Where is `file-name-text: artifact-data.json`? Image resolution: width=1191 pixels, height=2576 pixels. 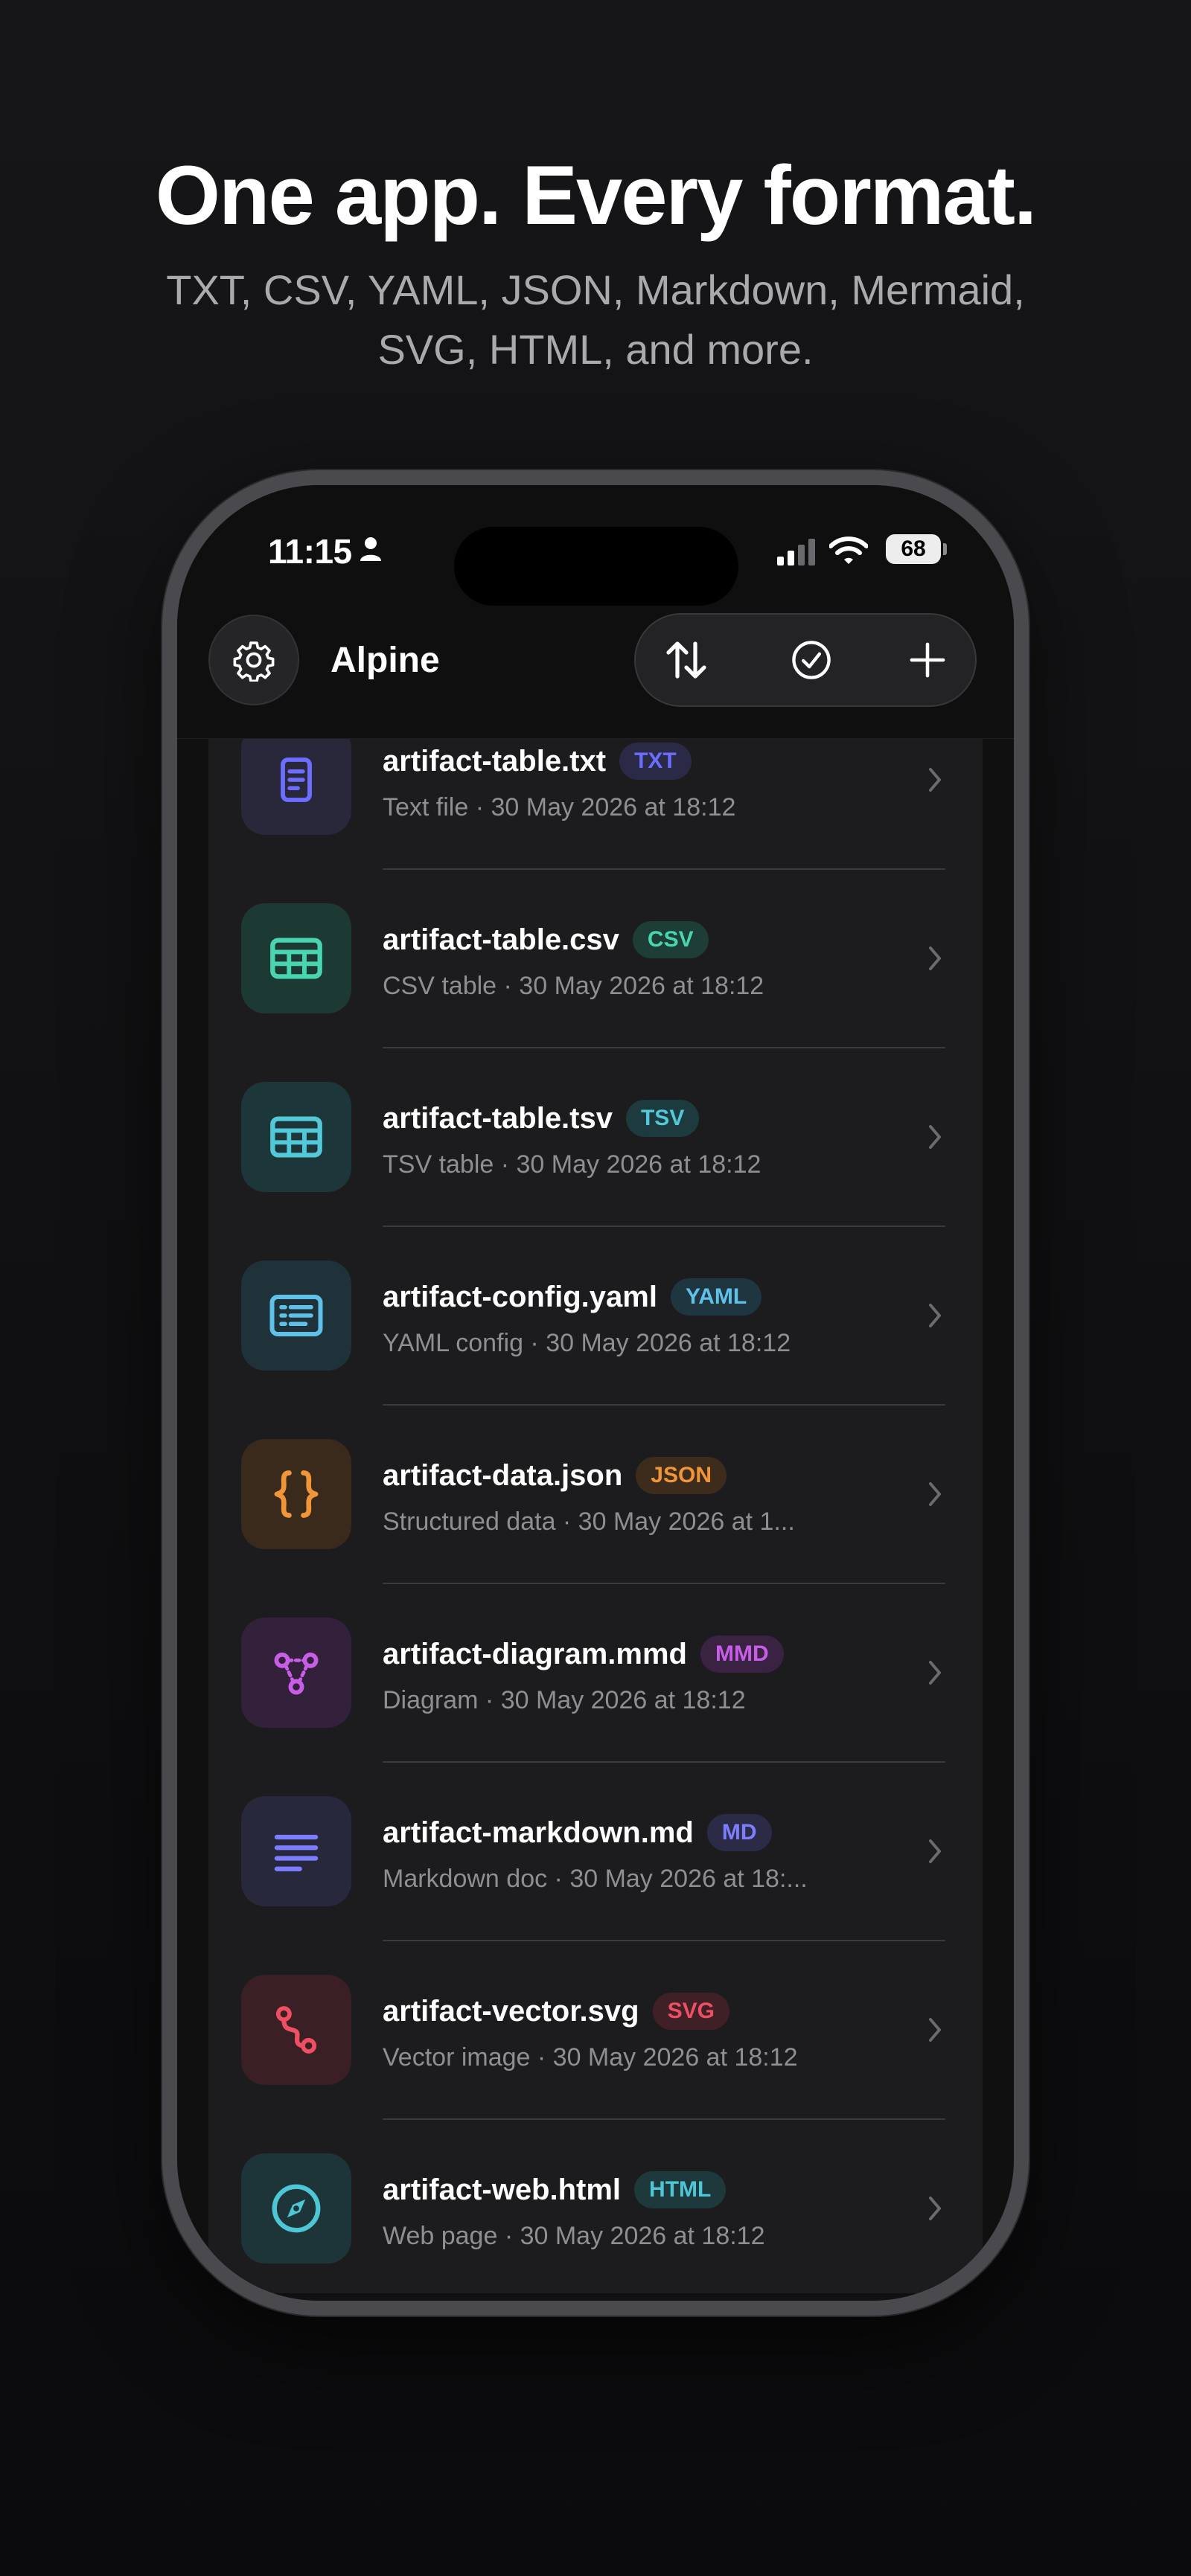 file-name-text: artifact-data.json is located at coordinates (503, 1475).